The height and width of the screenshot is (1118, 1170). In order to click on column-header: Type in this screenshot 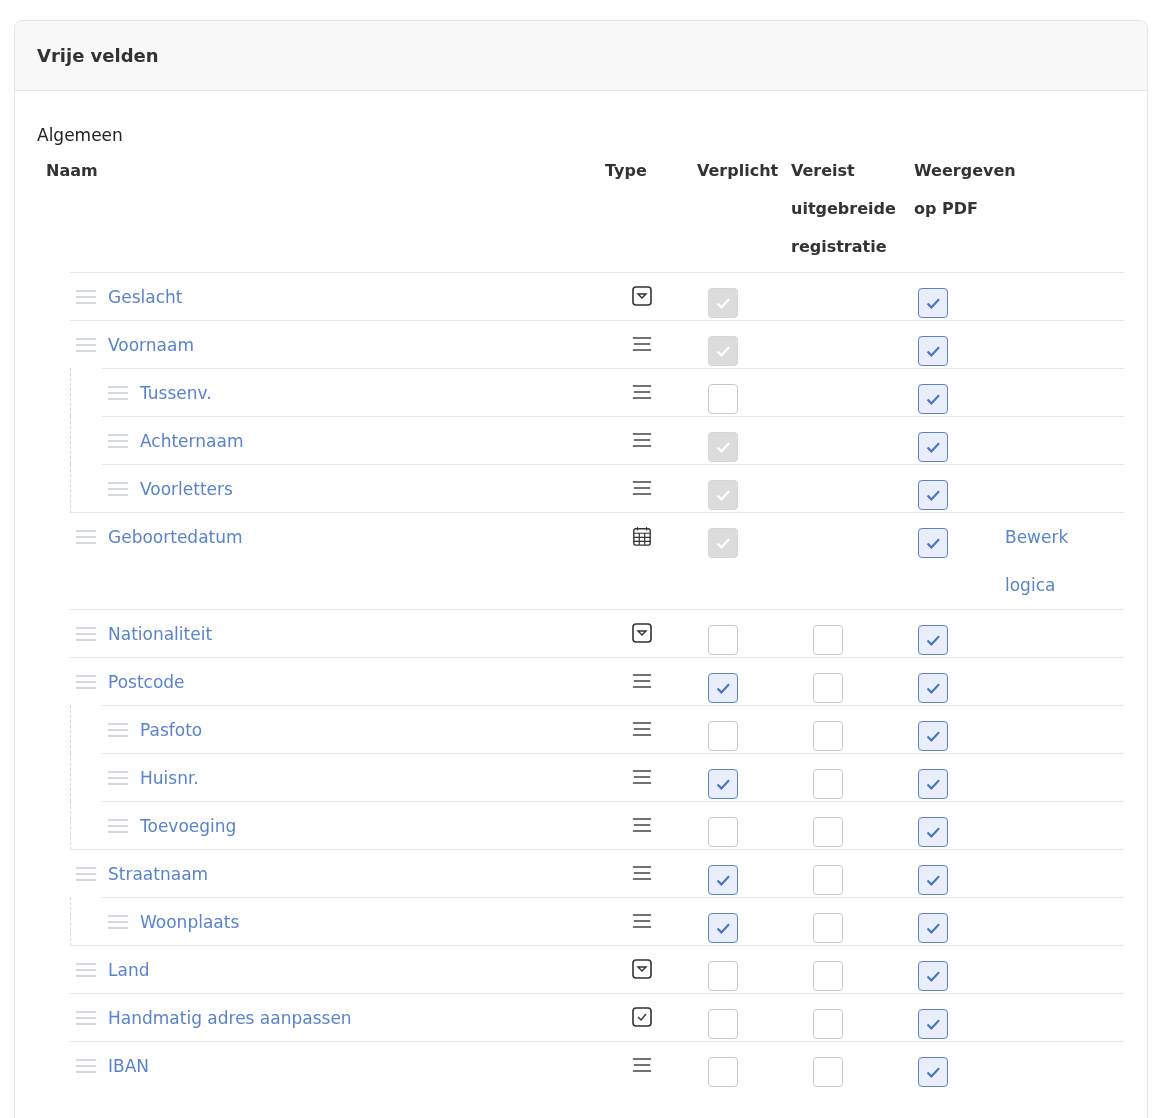, I will do `click(626, 171)`.